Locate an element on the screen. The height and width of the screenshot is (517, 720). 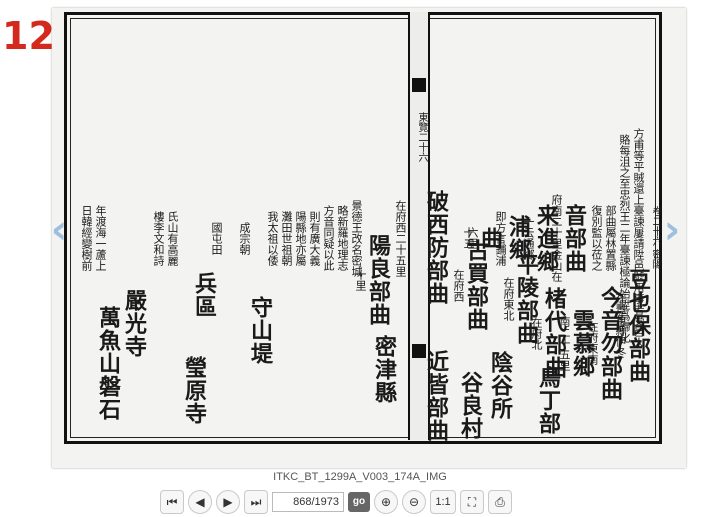
entry-heading: 谷良村 is located at coordinates (470, 405).